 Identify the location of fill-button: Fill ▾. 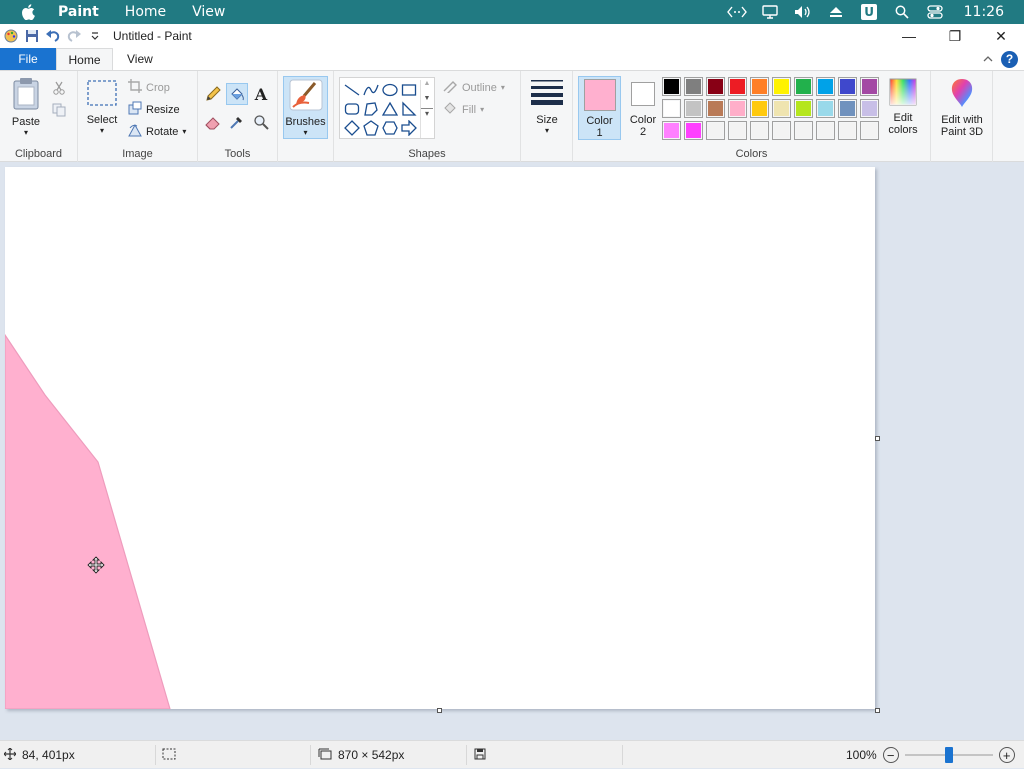
(463, 109).